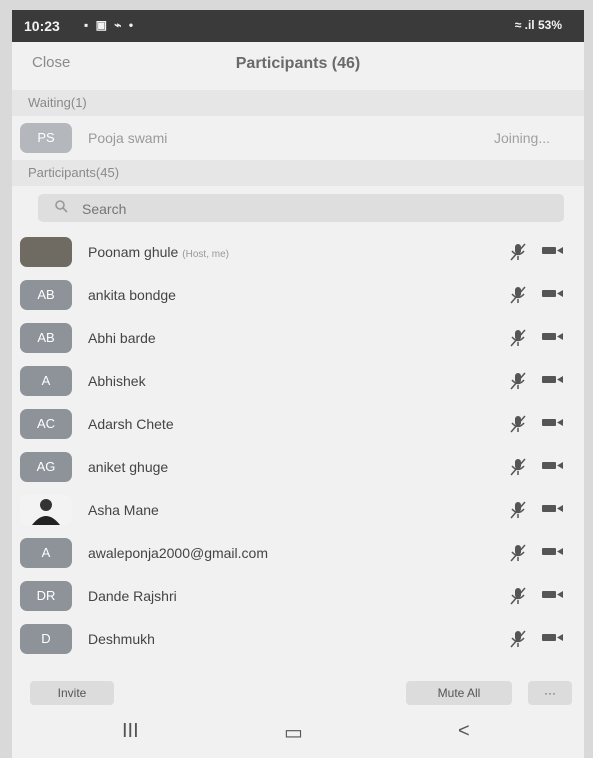  Describe the element at coordinates (46, 467) in the screenshot. I see `avatar: AG` at that location.